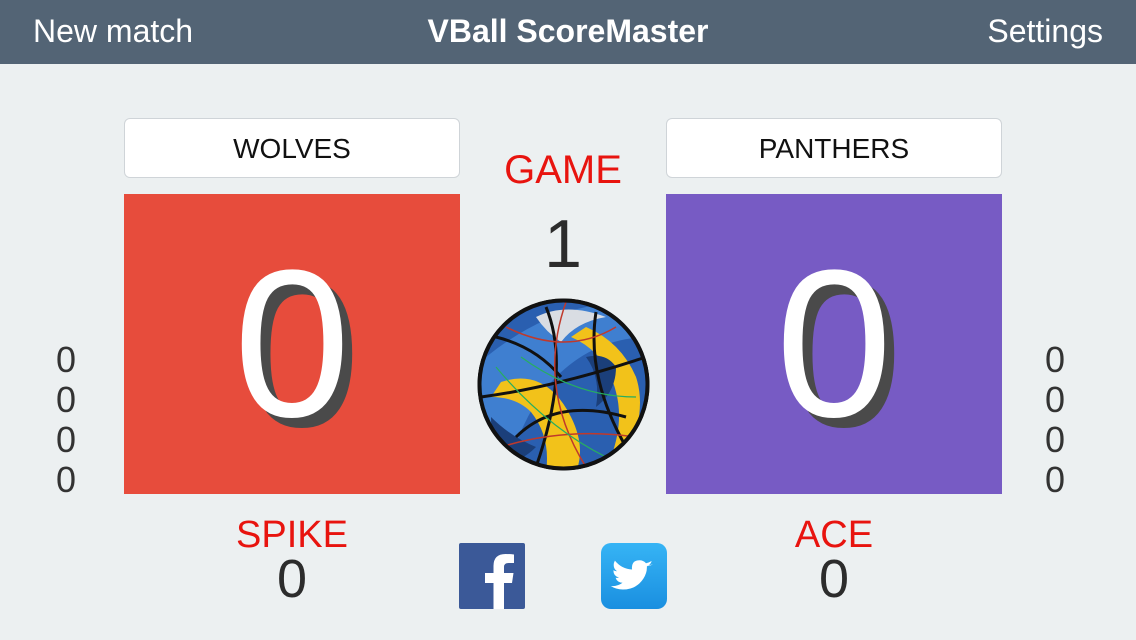 The image size is (1136, 640). I want to click on facebook-share-button, so click(492, 576).